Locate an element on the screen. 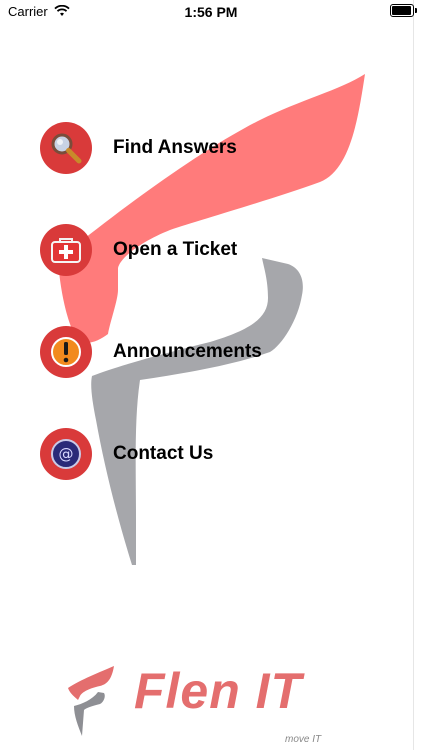  brand-tagline: move IT is located at coordinates (303, 739).